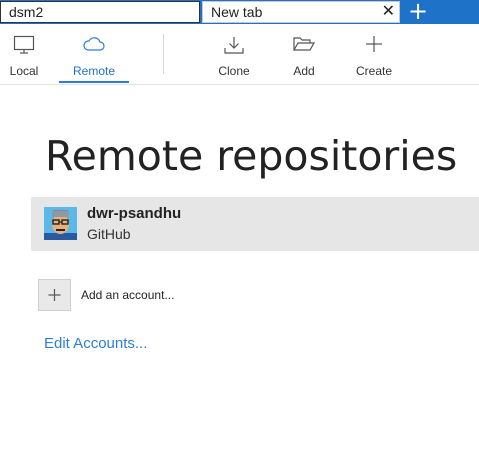 The width and height of the screenshot is (479, 467). What do you see at coordinates (60, 223) in the screenshot?
I see `avatar` at bounding box center [60, 223].